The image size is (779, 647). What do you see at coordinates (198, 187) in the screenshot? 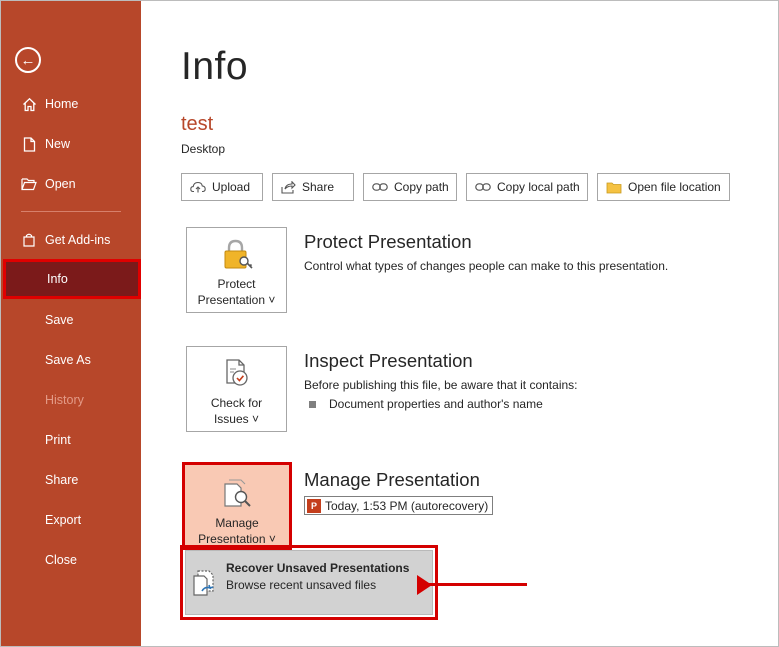
I see `cloud-upload-icon` at bounding box center [198, 187].